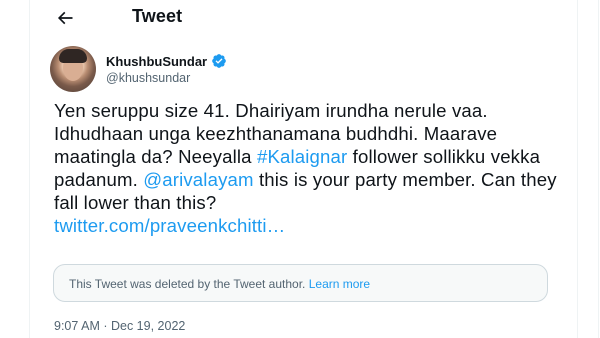 The width and height of the screenshot is (600, 338). What do you see at coordinates (73, 69) in the screenshot?
I see `avatar` at bounding box center [73, 69].